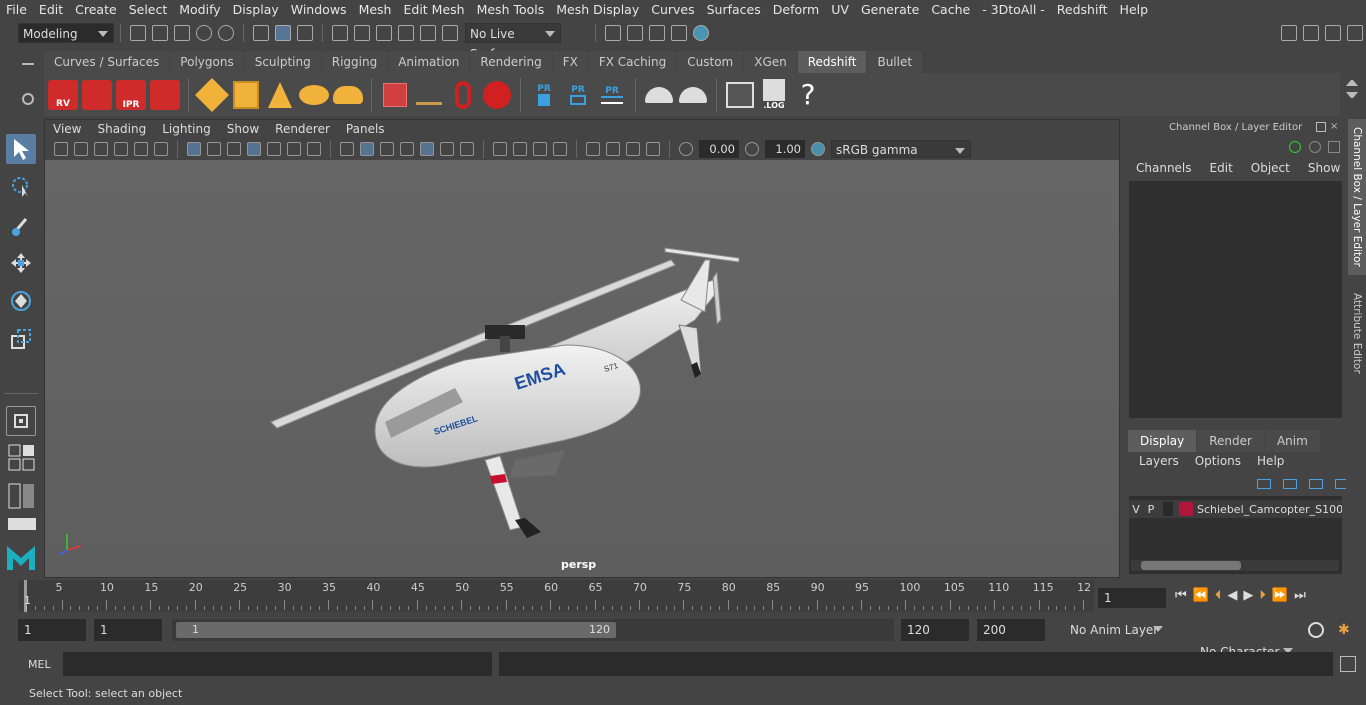  Describe the element at coordinates (1311, 32) in the screenshot. I see `attribute-editor-toggle-icon` at that location.